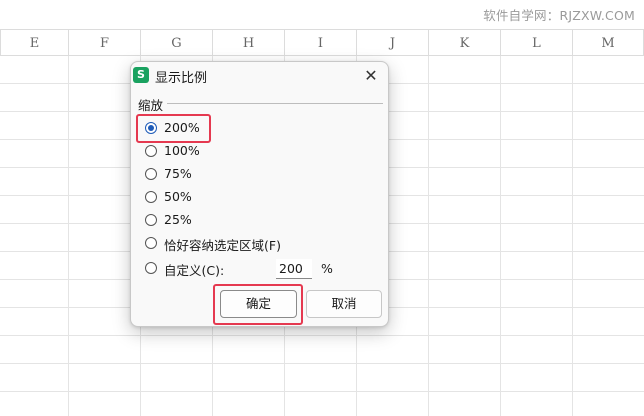  Describe the element at coordinates (178, 173) in the screenshot. I see `option-label: 75%` at that location.